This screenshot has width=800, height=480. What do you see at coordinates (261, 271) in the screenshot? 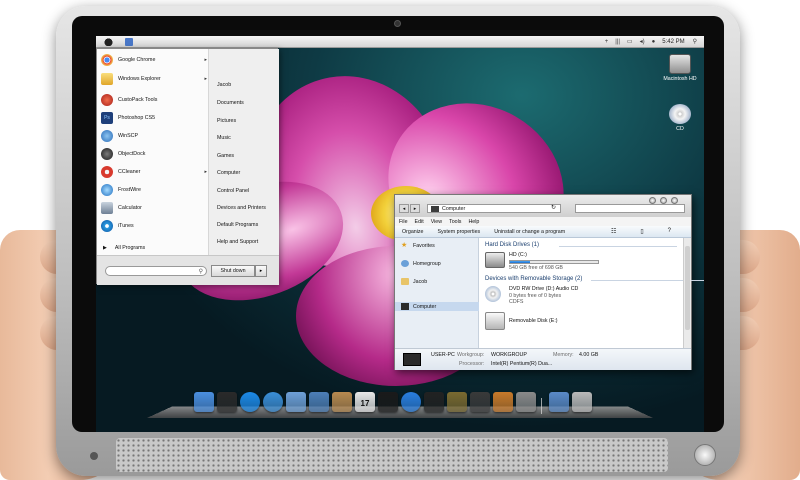
I see `shutdown-options-button: ▸` at bounding box center [261, 271].